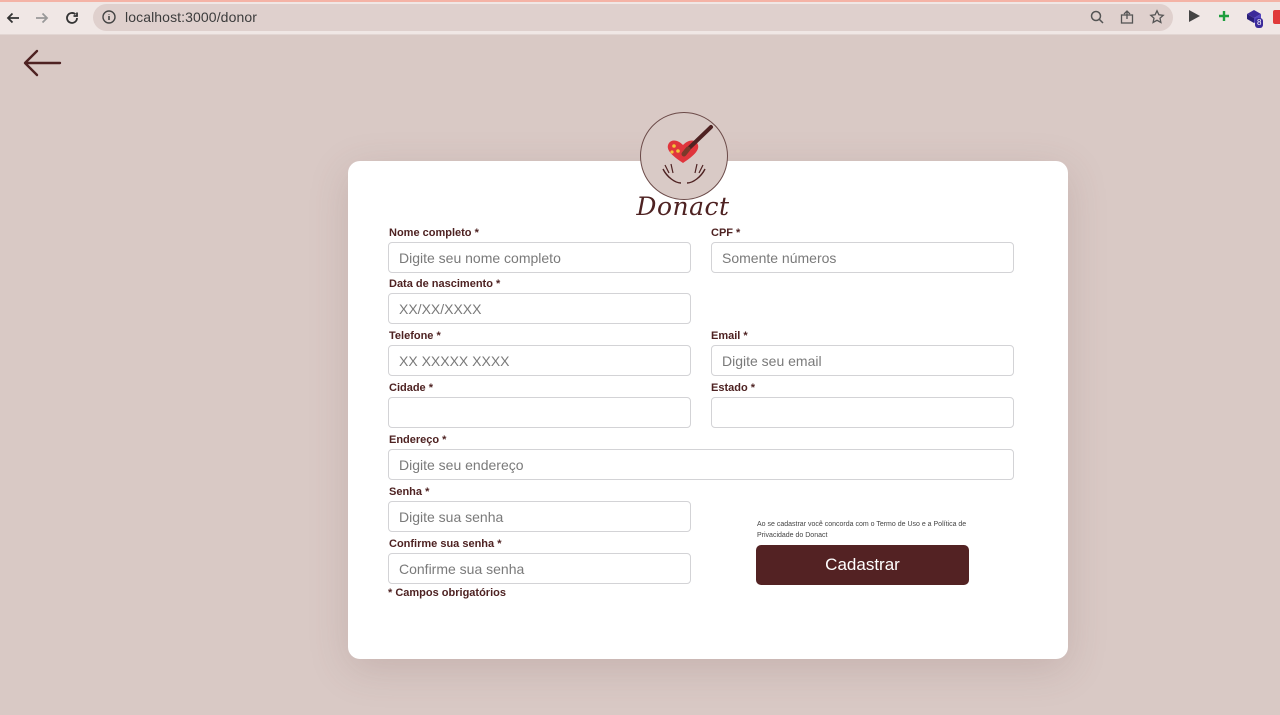 Image resolution: width=1280 pixels, height=715 pixels. Describe the element at coordinates (1157, 17) in the screenshot. I see `star-icon` at that location.